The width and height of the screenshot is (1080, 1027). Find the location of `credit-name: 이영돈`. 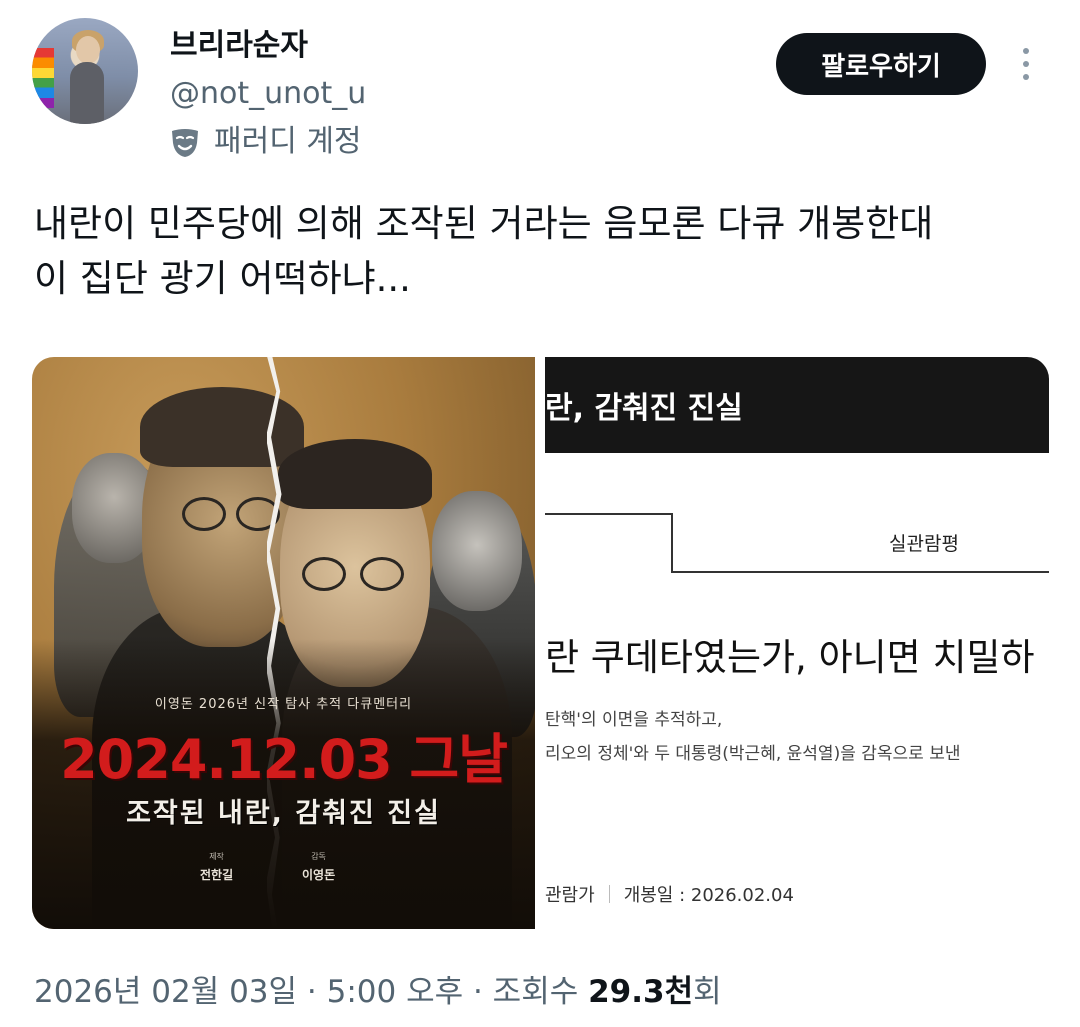

credit-name: 이영돈 is located at coordinates (319, 875).